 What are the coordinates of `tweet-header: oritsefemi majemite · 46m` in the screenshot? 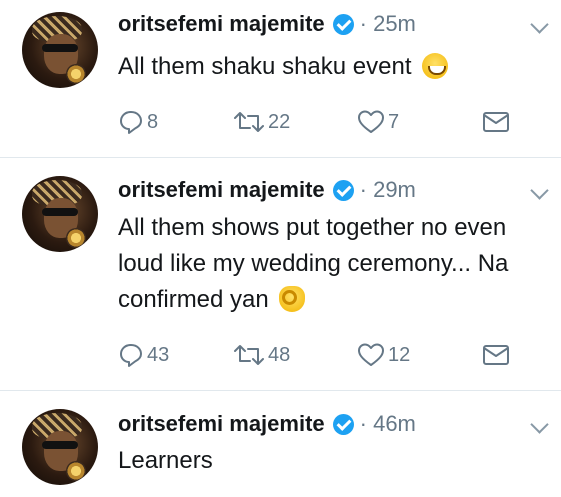 It's located at (267, 424).